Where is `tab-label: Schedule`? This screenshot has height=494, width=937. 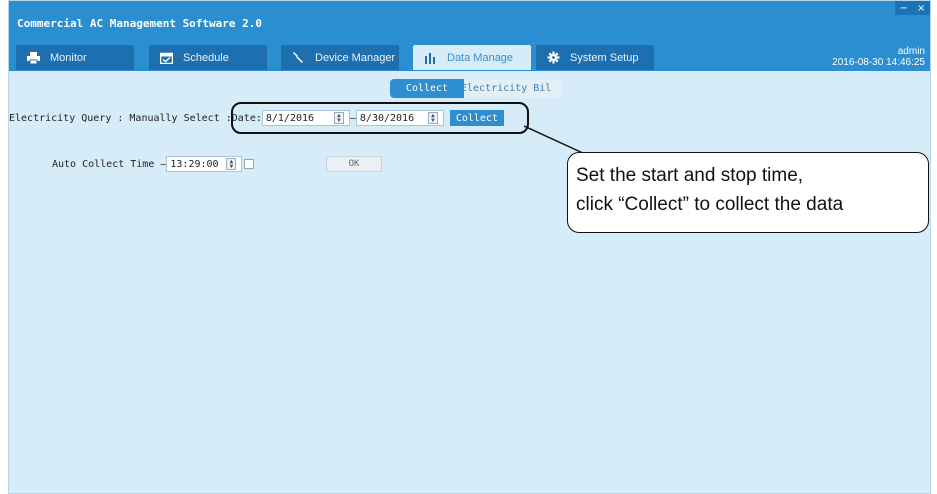 tab-label: Schedule is located at coordinates (206, 57).